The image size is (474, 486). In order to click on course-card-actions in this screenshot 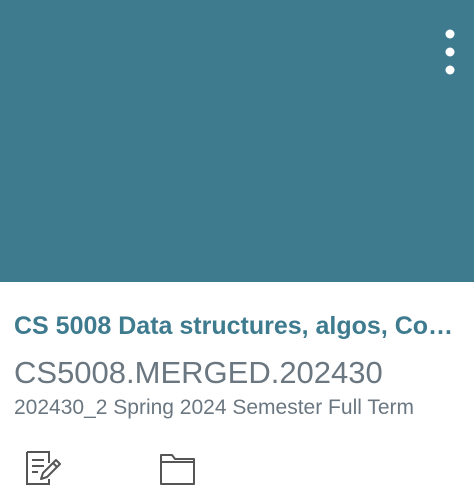, I will do `click(111, 467)`.